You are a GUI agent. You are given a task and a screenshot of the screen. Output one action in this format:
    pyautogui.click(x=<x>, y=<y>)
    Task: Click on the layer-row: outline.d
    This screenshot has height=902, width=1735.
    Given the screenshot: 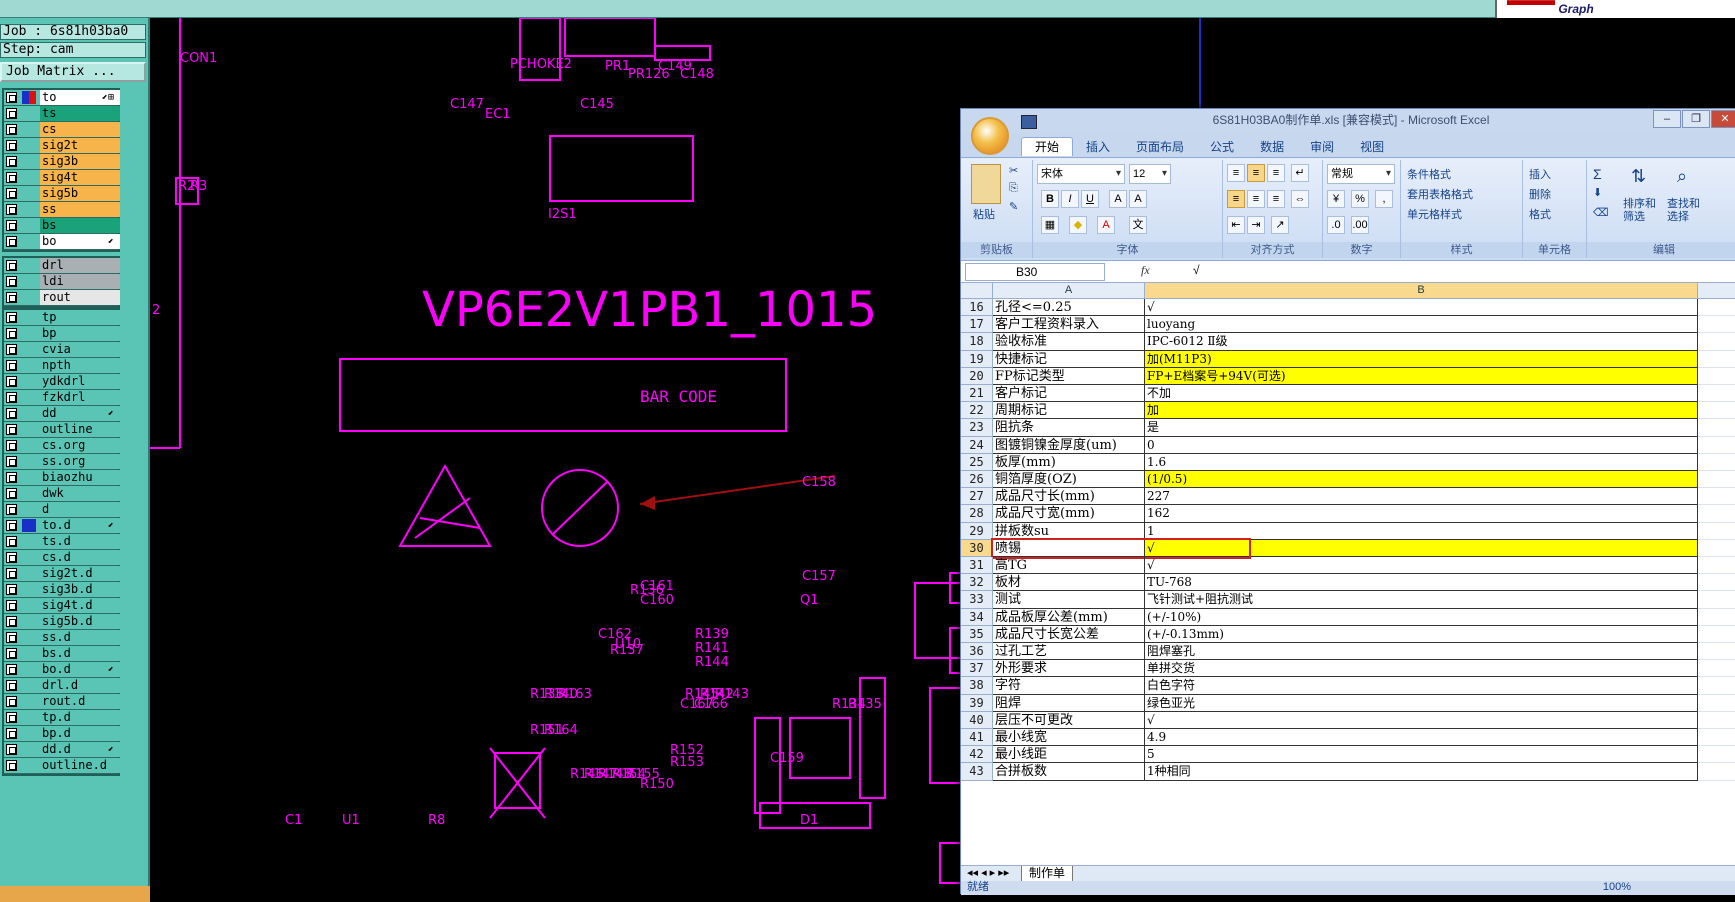 What is the action you would take?
    pyautogui.click(x=62, y=766)
    